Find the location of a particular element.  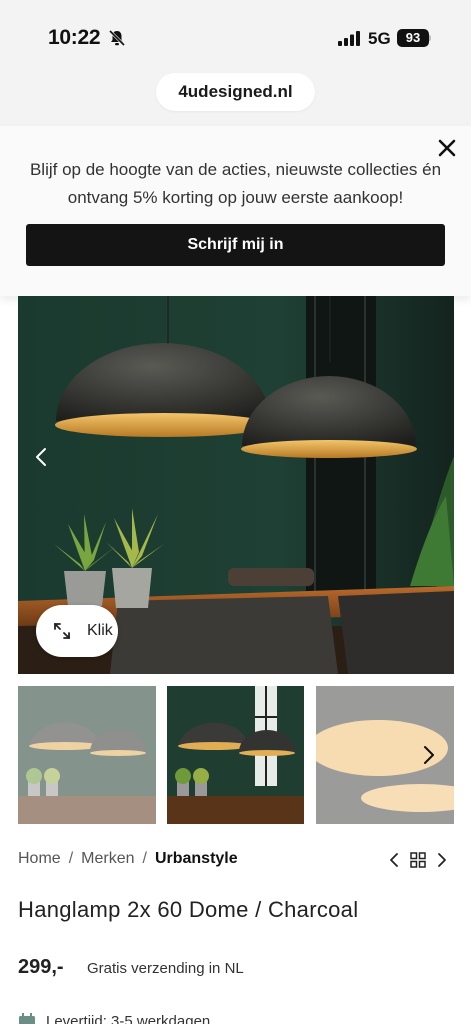

thumbnail-photo is located at coordinates (235, 755).